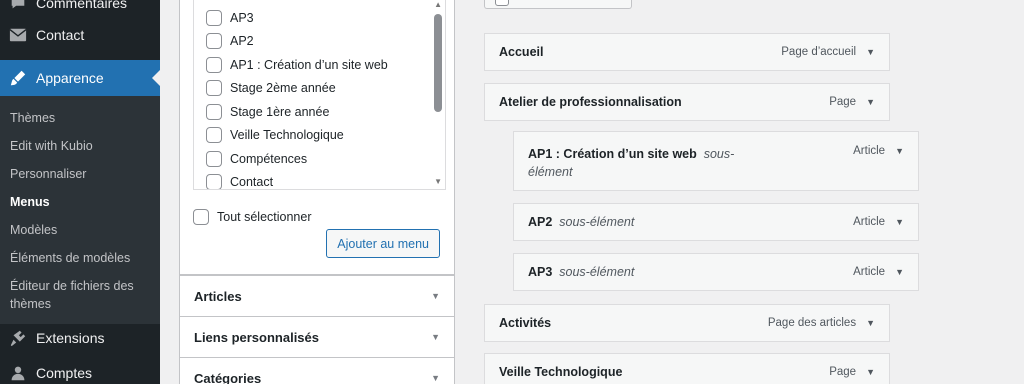 The image size is (1024, 384). What do you see at coordinates (317, 296) in the screenshot?
I see `accordion-articles: Articles ▼` at bounding box center [317, 296].